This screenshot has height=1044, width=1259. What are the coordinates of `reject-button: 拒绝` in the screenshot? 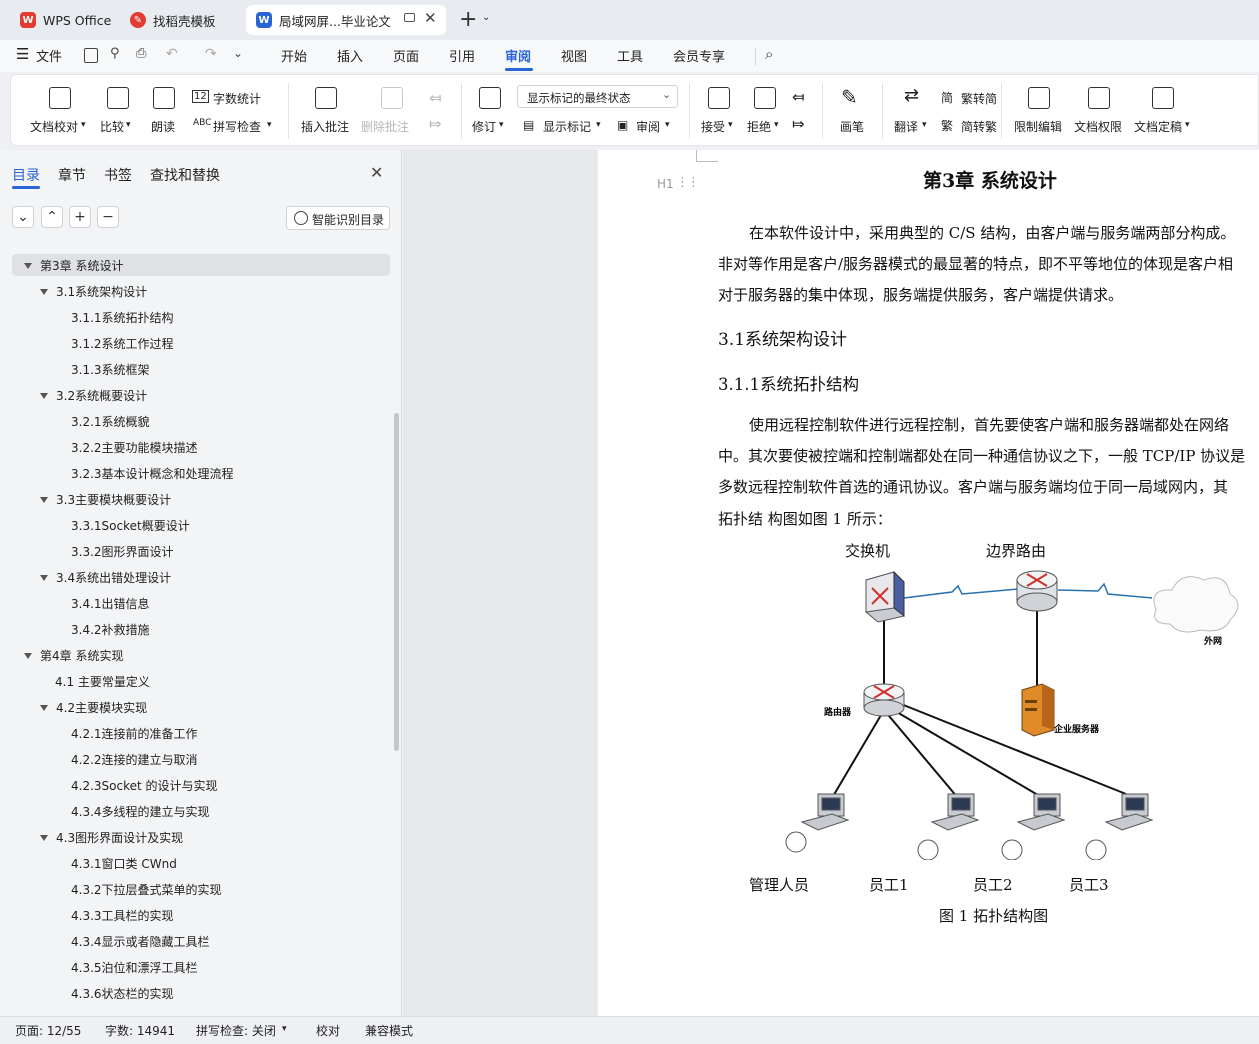 It's located at (759, 126).